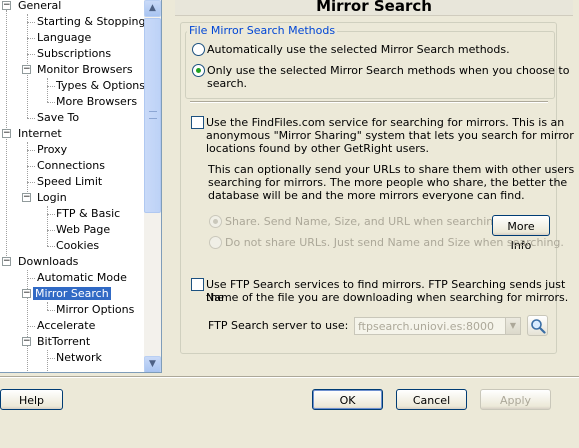  I want to click on ftp-server-select: ftpsearch.uniovi.es:8000 ▼, so click(437, 326).